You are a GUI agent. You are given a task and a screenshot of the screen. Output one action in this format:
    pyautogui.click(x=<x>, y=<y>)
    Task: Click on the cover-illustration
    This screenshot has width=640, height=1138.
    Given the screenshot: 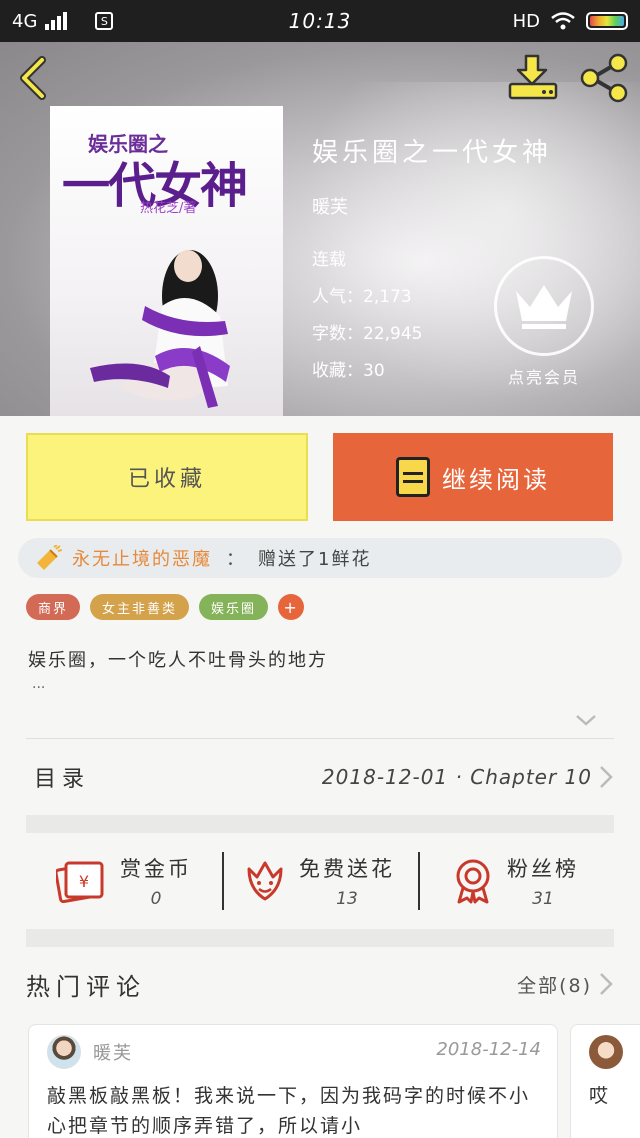 What is the action you would take?
    pyautogui.click(x=160, y=329)
    